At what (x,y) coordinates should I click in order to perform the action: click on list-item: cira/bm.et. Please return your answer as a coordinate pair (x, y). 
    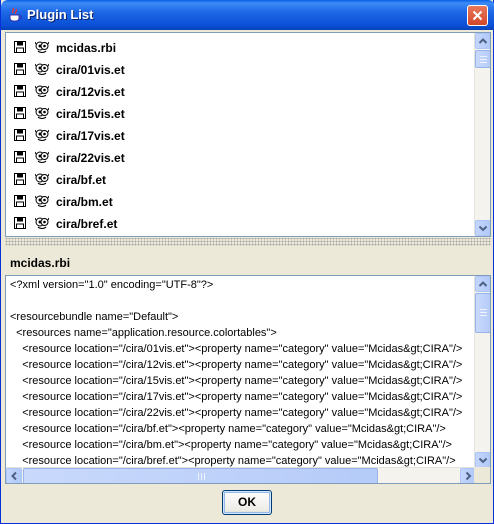
    Looking at the image, I should click on (241, 202).